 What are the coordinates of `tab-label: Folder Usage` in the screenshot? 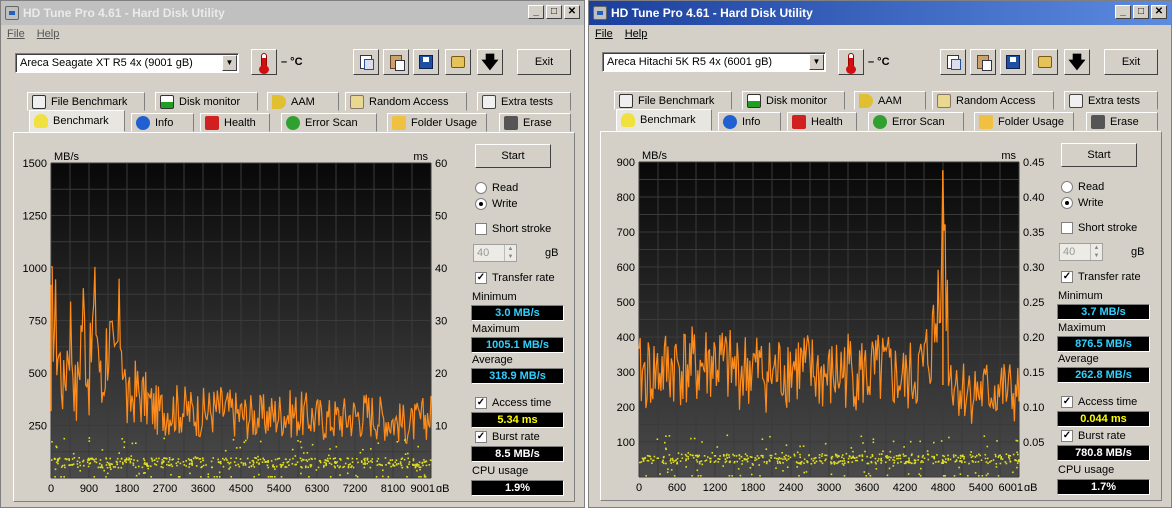 It's located at (444, 122).